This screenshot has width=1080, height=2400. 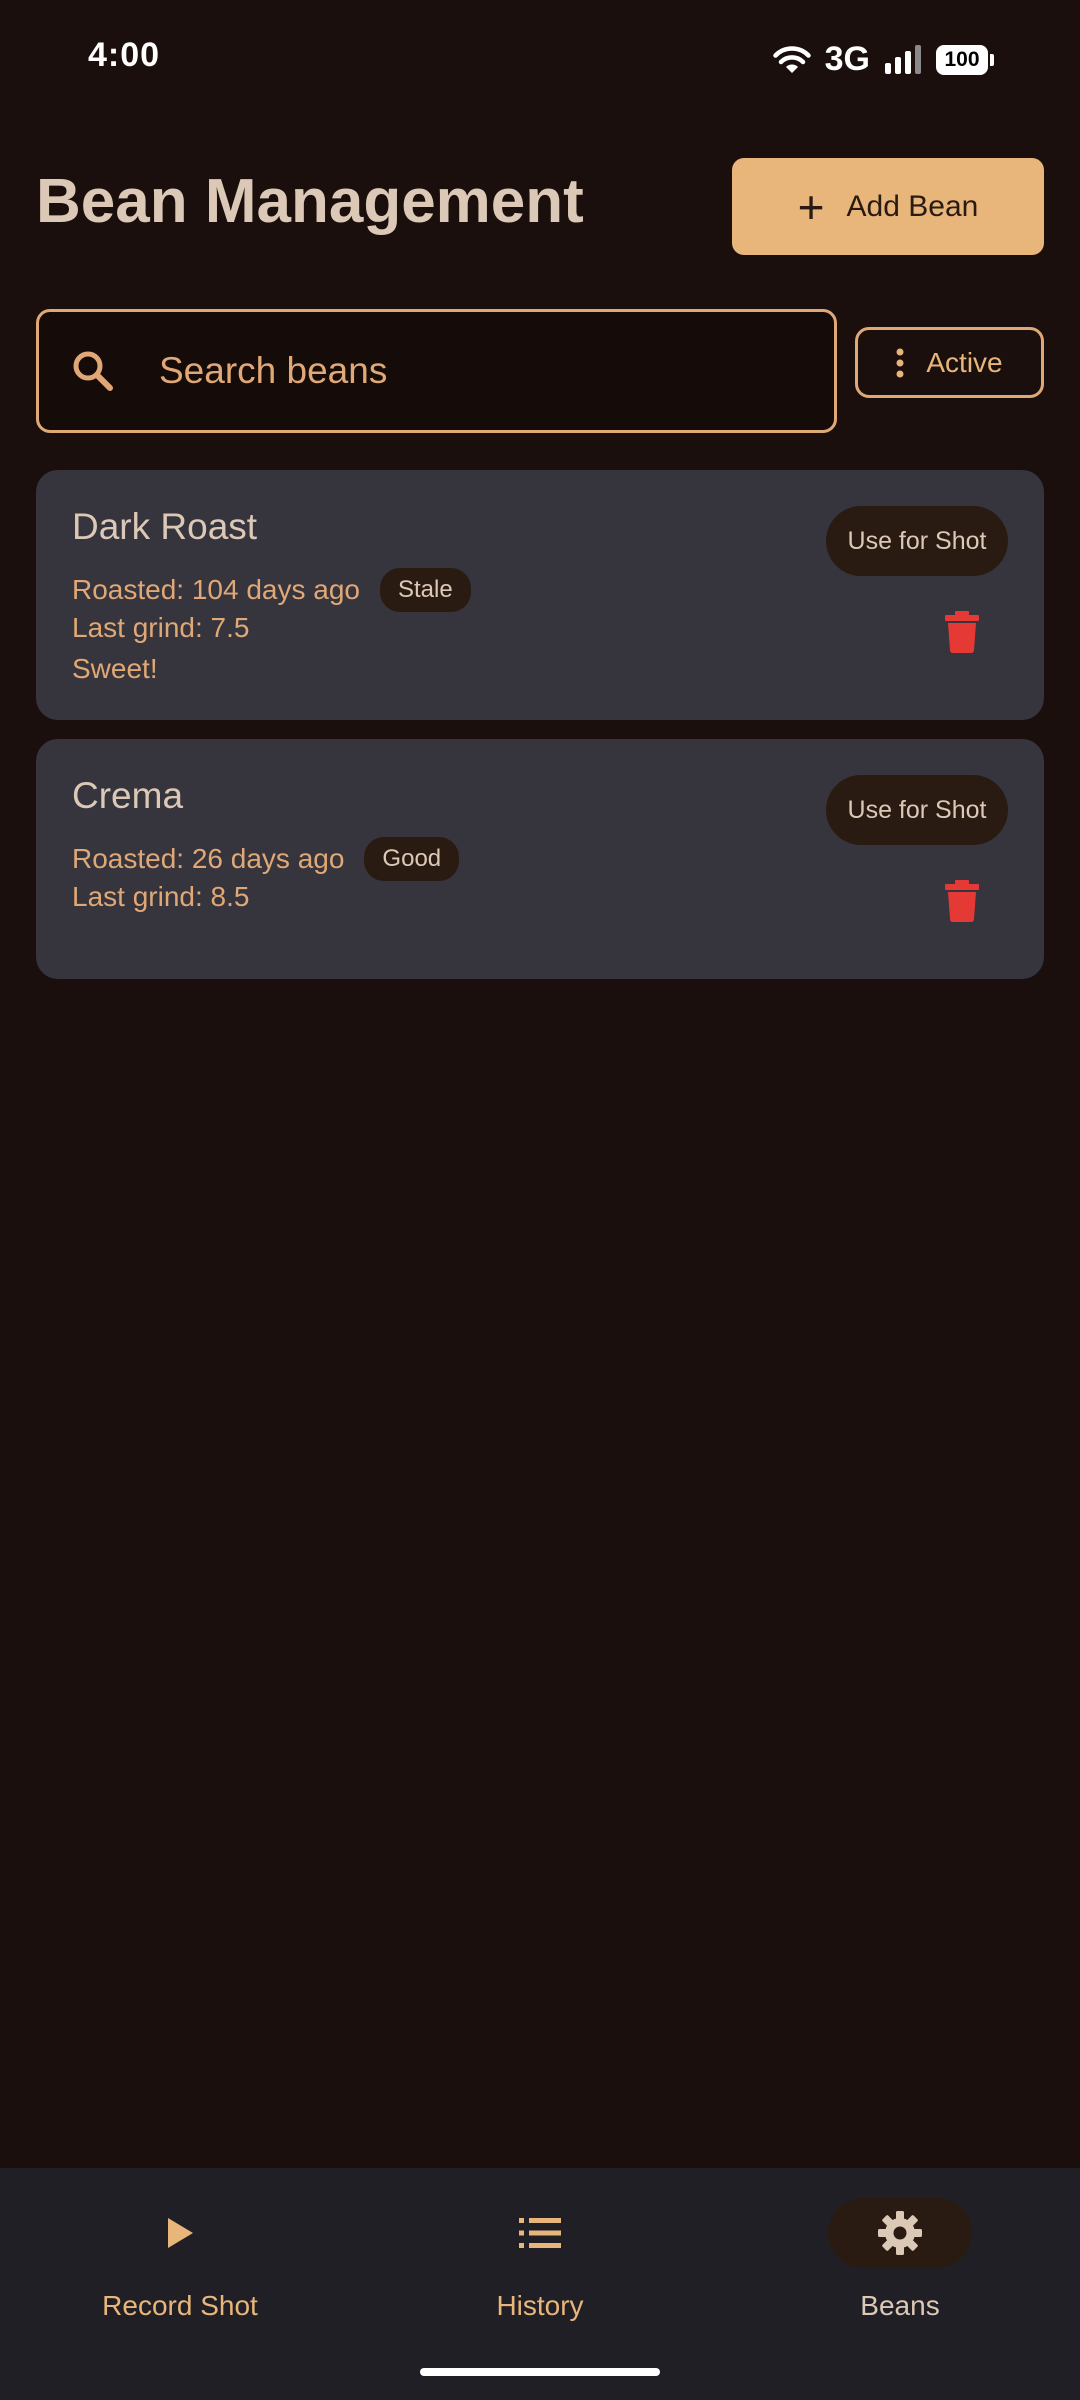 What do you see at coordinates (900, 2233) in the screenshot?
I see `gear-icon` at bounding box center [900, 2233].